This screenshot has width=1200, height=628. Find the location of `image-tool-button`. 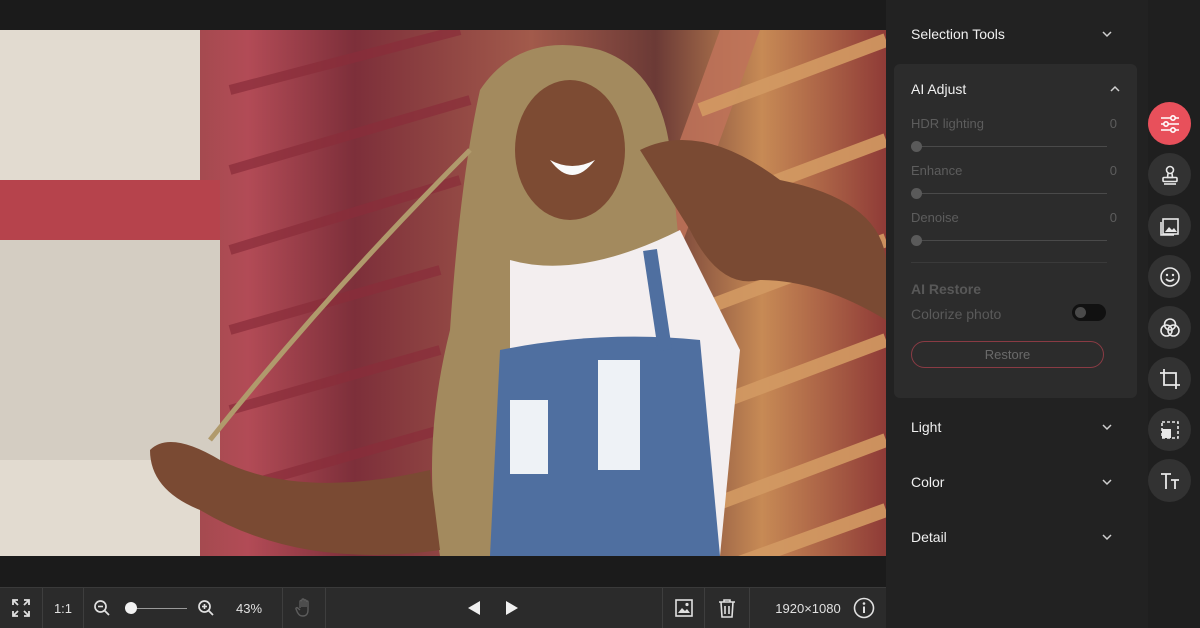

image-tool-button is located at coordinates (1169, 225).